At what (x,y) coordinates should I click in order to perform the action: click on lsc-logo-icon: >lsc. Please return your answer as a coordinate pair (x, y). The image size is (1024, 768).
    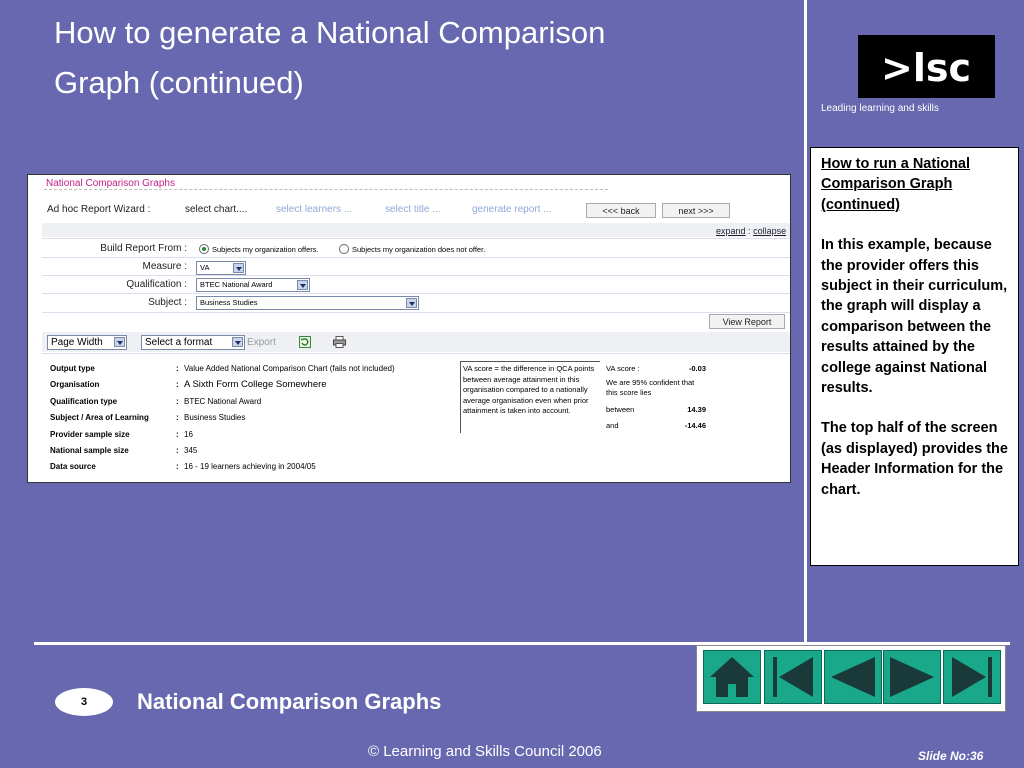
    Looking at the image, I should click on (926, 68).